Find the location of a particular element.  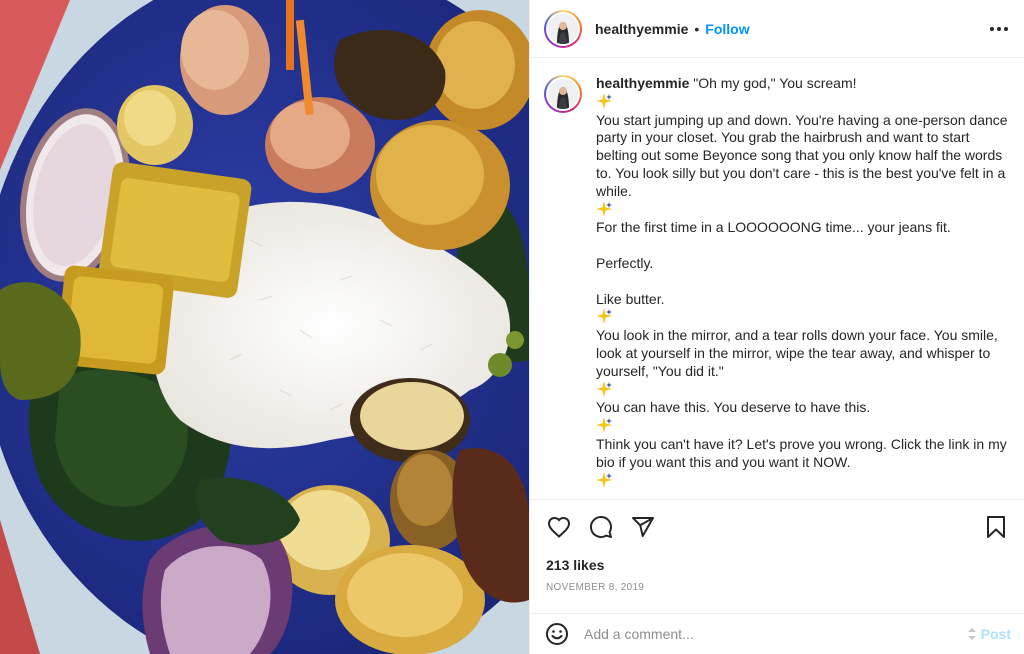

avatar is located at coordinates (563, 28).